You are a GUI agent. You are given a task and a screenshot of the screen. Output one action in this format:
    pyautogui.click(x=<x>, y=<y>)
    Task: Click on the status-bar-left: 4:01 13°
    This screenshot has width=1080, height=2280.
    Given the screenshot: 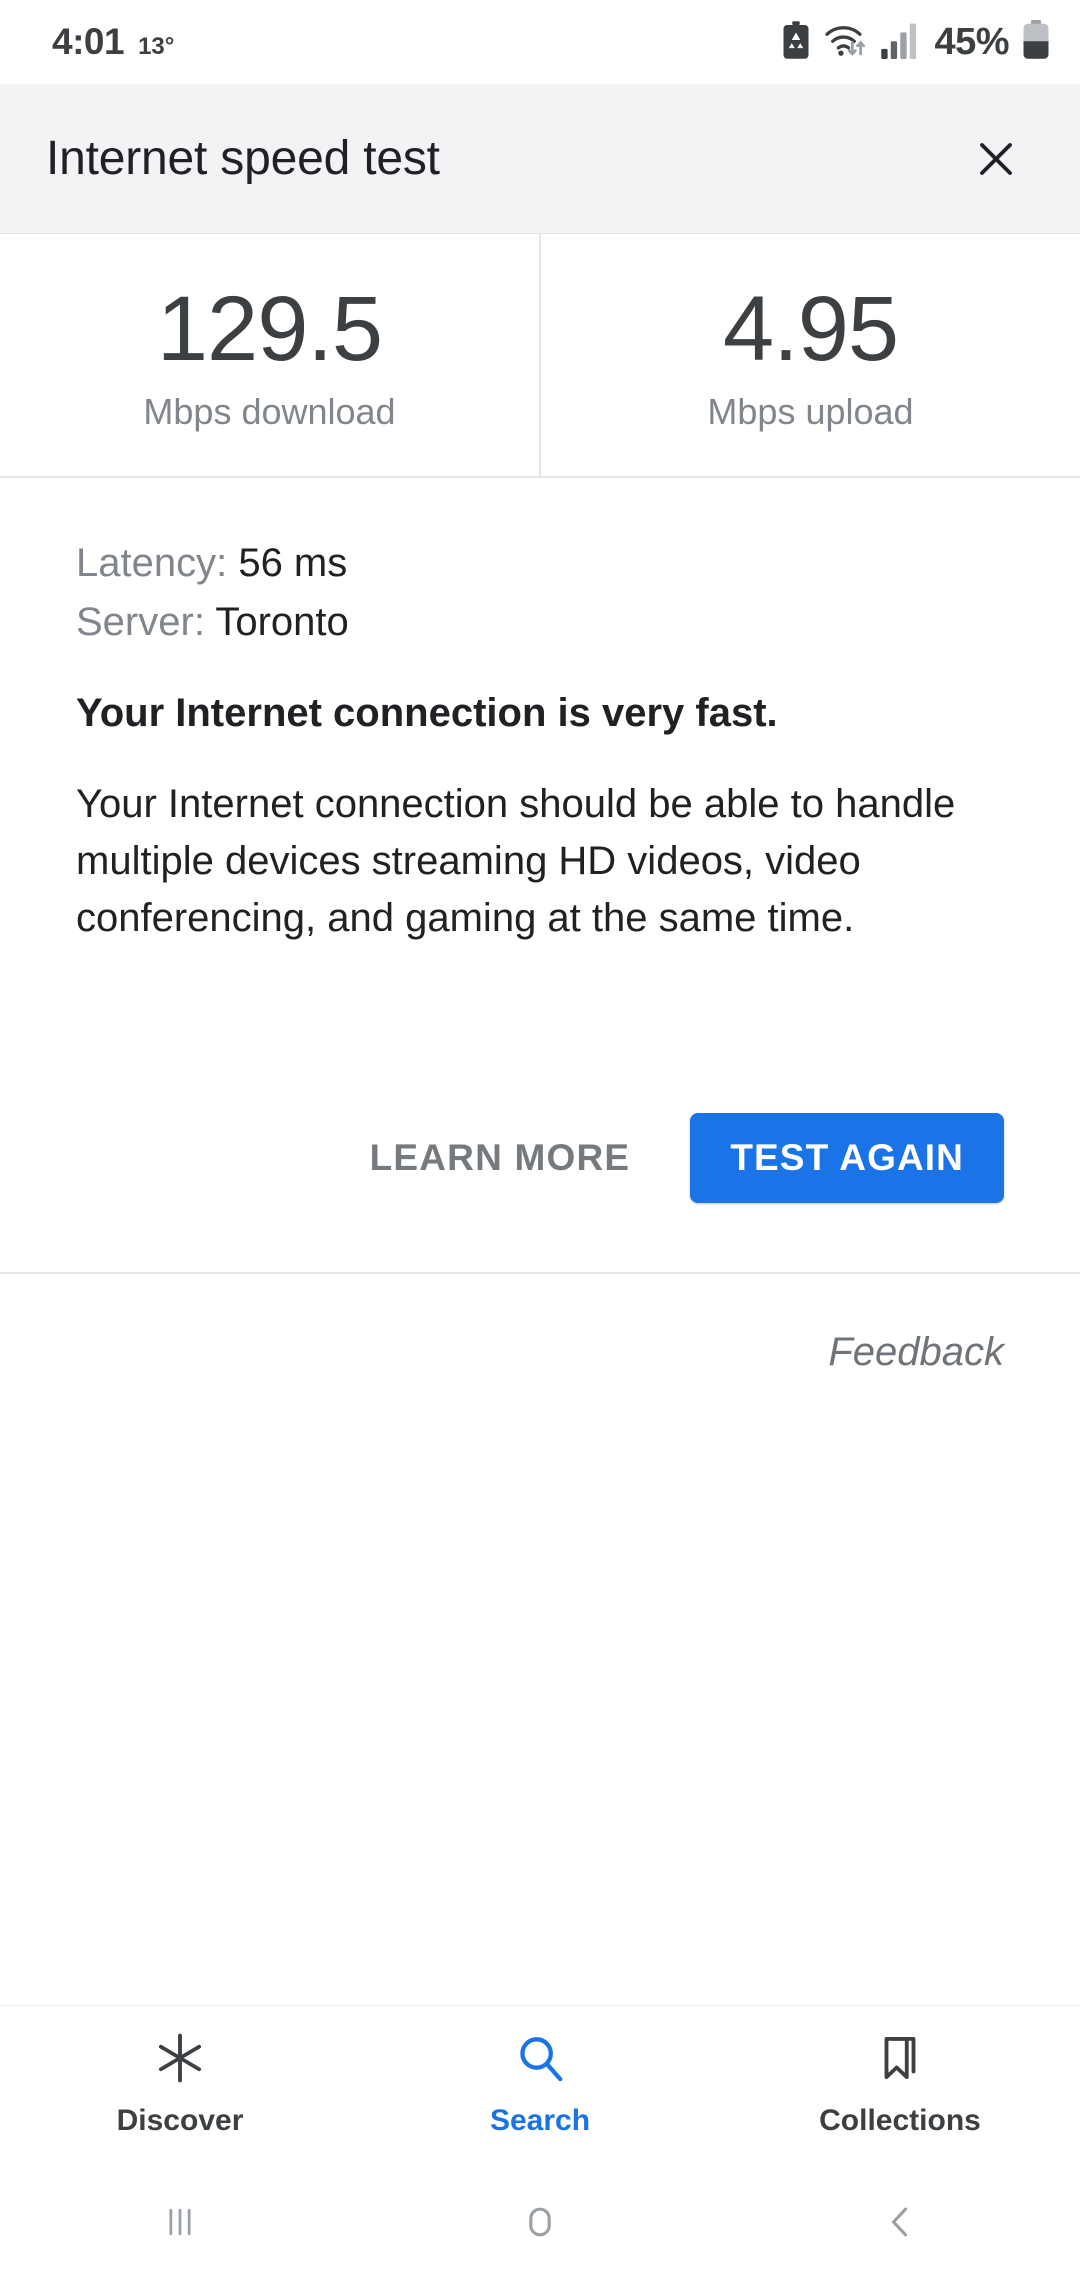 What is the action you would take?
    pyautogui.click(x=113, y=42)
    